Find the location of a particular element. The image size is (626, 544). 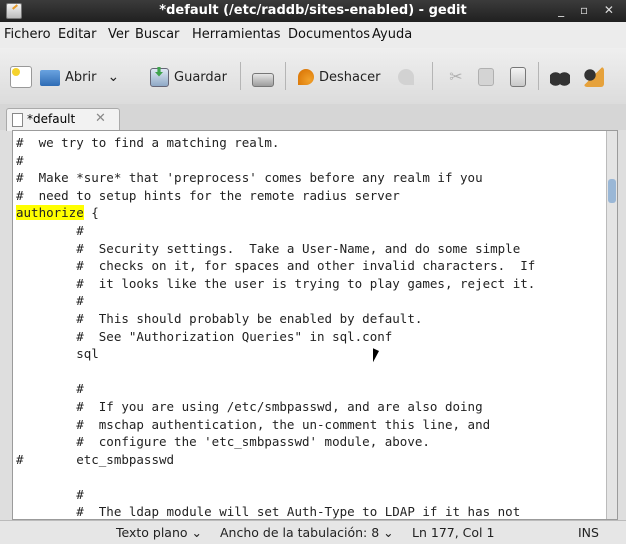

new-document-icon is located at coordinates (21, 77).